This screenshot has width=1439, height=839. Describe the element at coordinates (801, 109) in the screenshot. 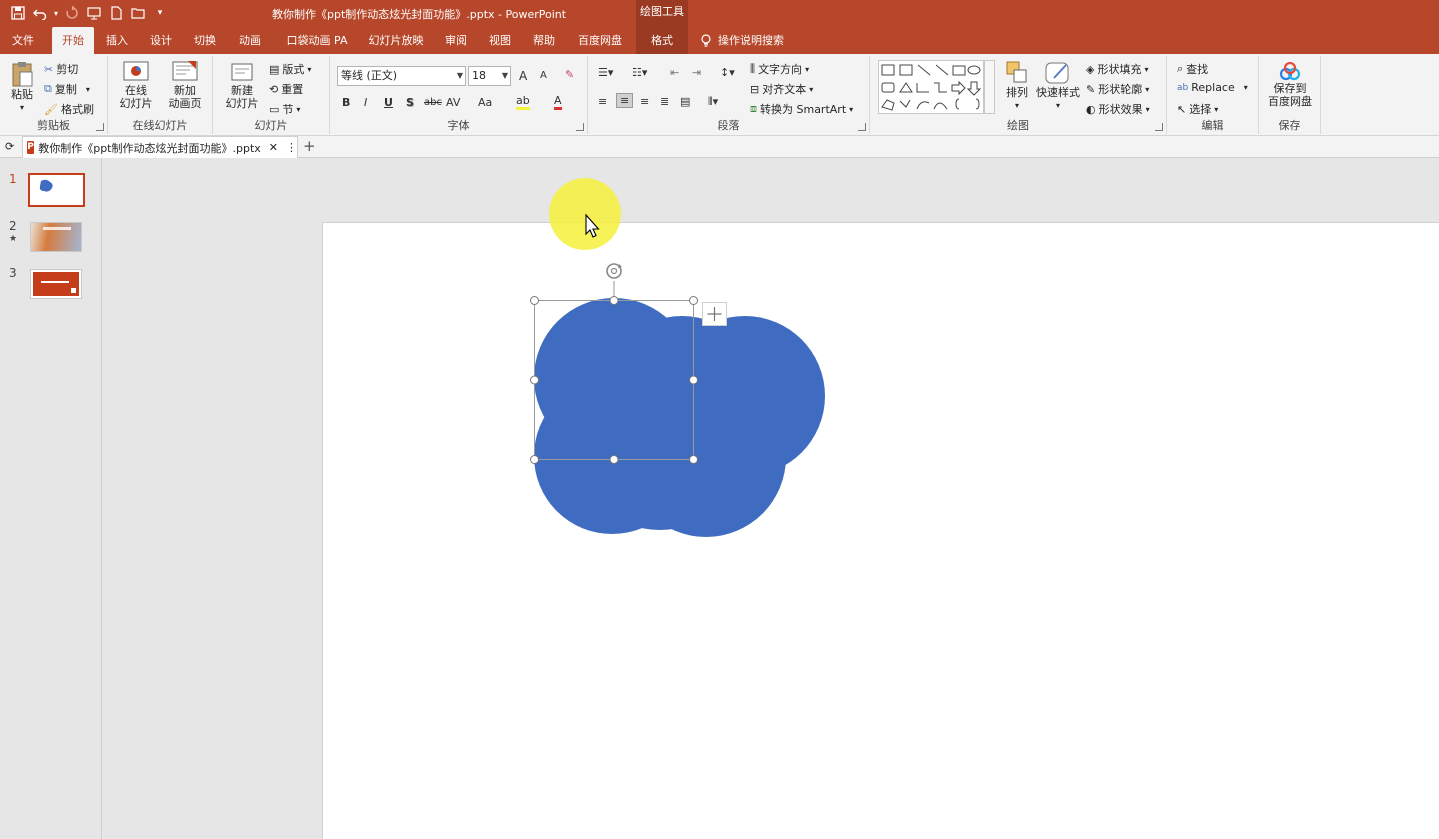

I see `convert-smartart-button: ⧈ 转换为 SmartArt ▾` at that location.